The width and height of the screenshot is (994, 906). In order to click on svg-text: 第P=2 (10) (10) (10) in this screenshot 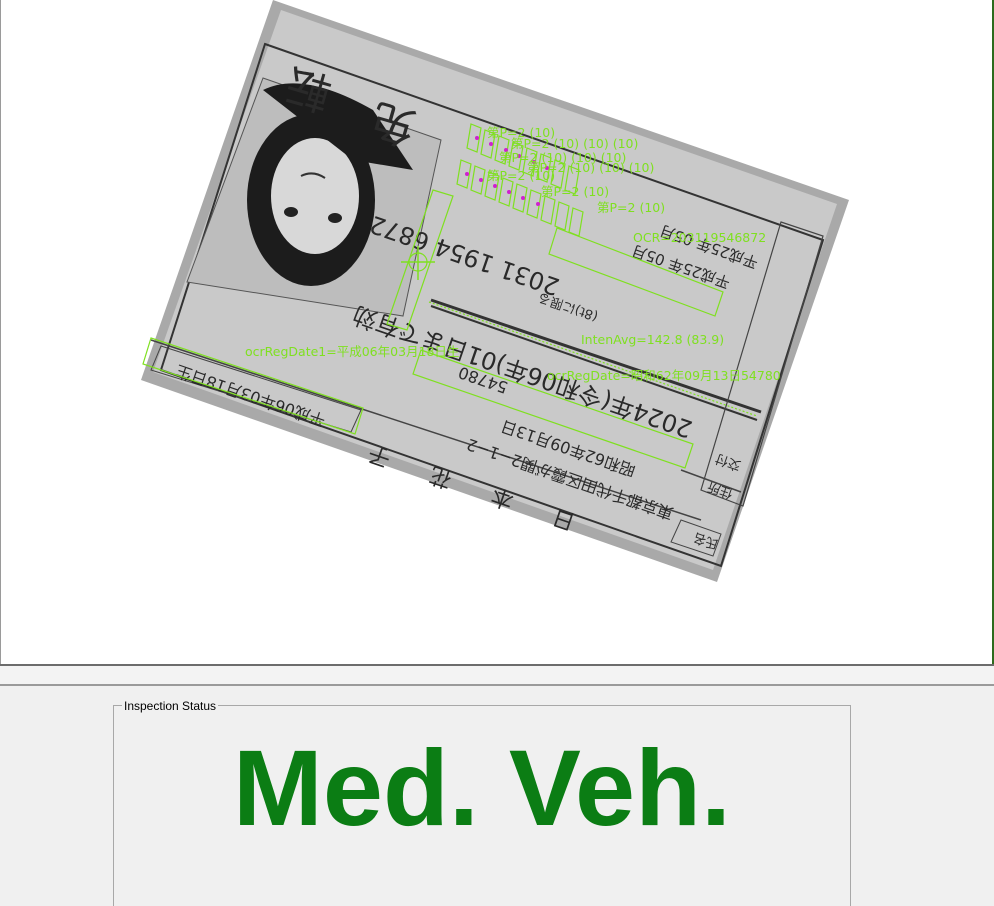, I will do `click(574, 143)`.